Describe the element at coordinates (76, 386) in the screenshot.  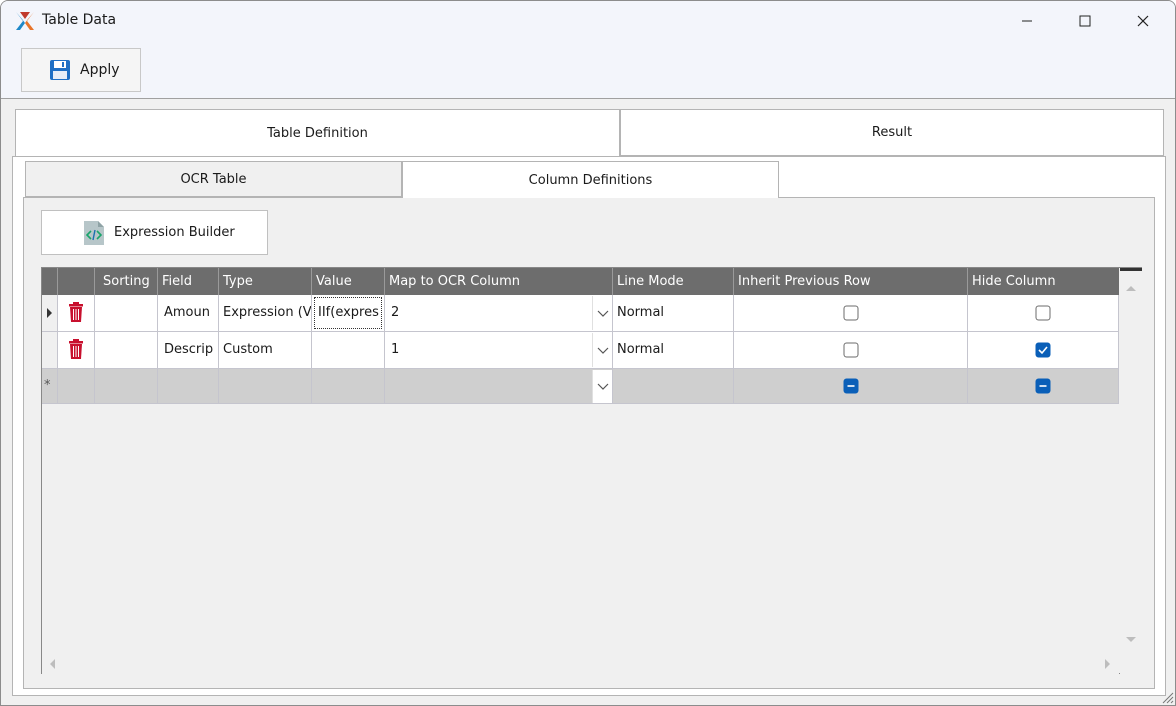
I see `new-row-delete-cell` at that location.